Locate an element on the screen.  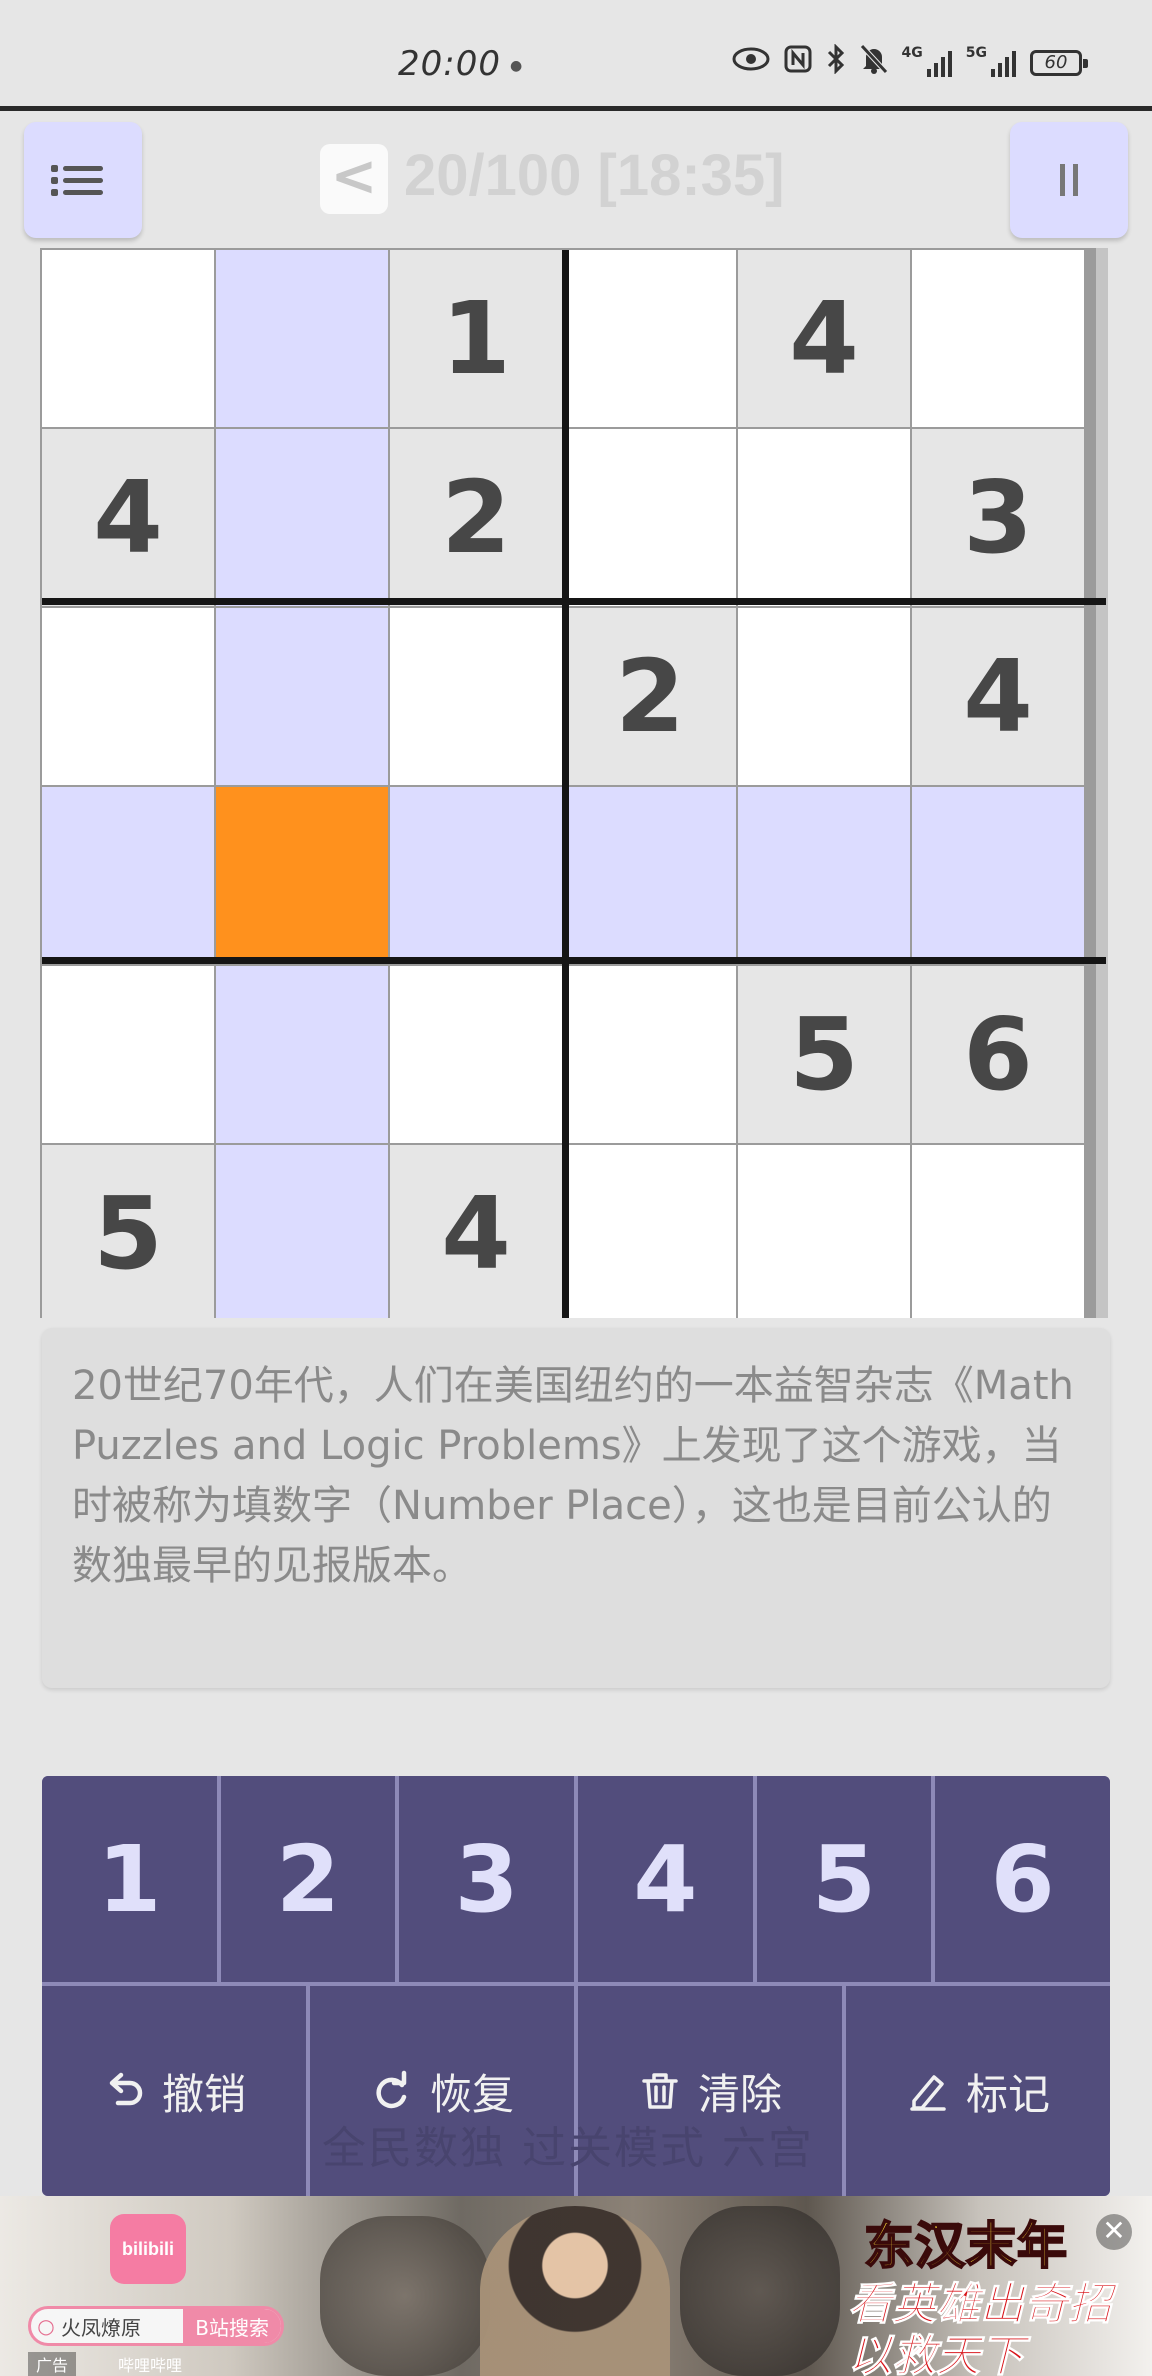
menu-button is located at coordinates (83, 180).